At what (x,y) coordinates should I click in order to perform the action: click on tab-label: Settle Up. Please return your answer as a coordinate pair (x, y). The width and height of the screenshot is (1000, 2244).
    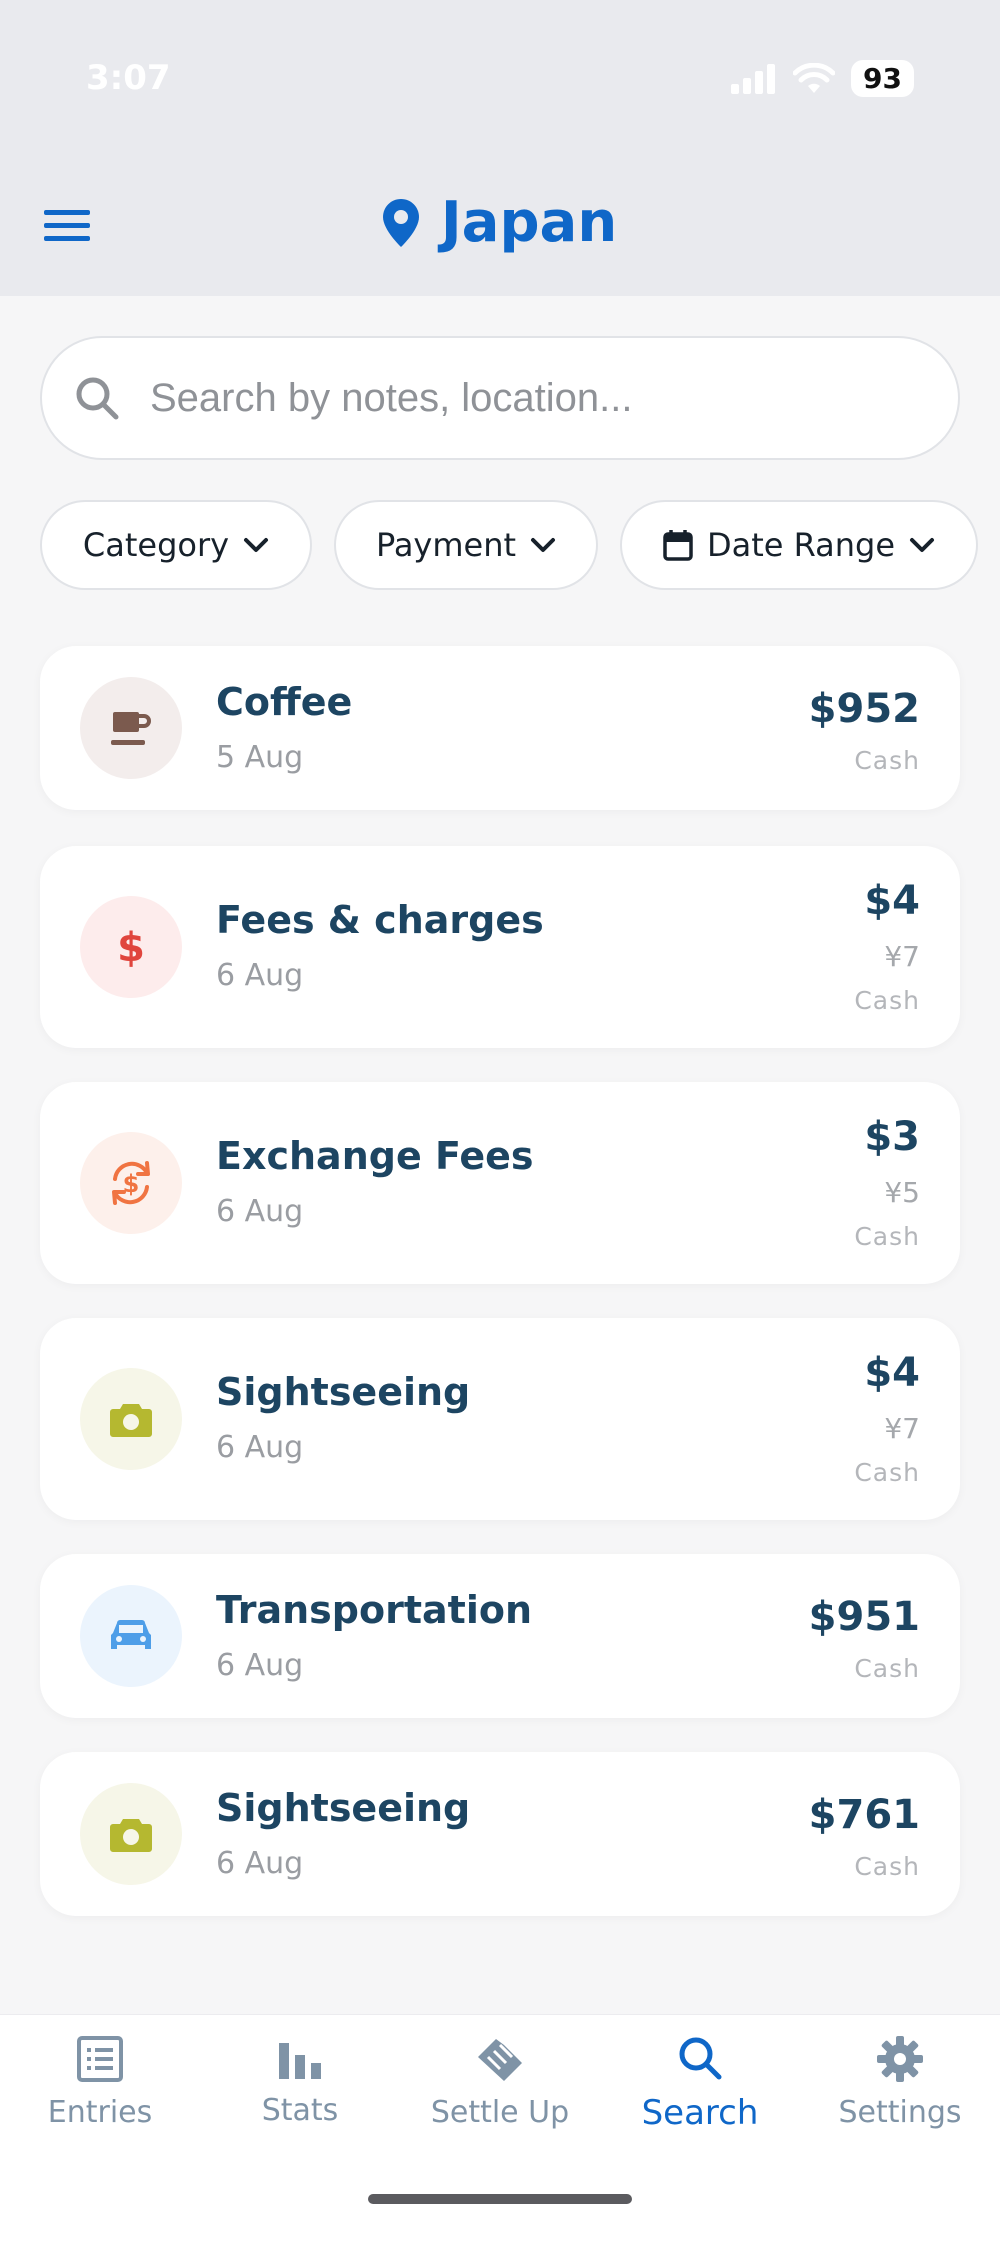
    Looking at the image, I should click on (500, 2112).